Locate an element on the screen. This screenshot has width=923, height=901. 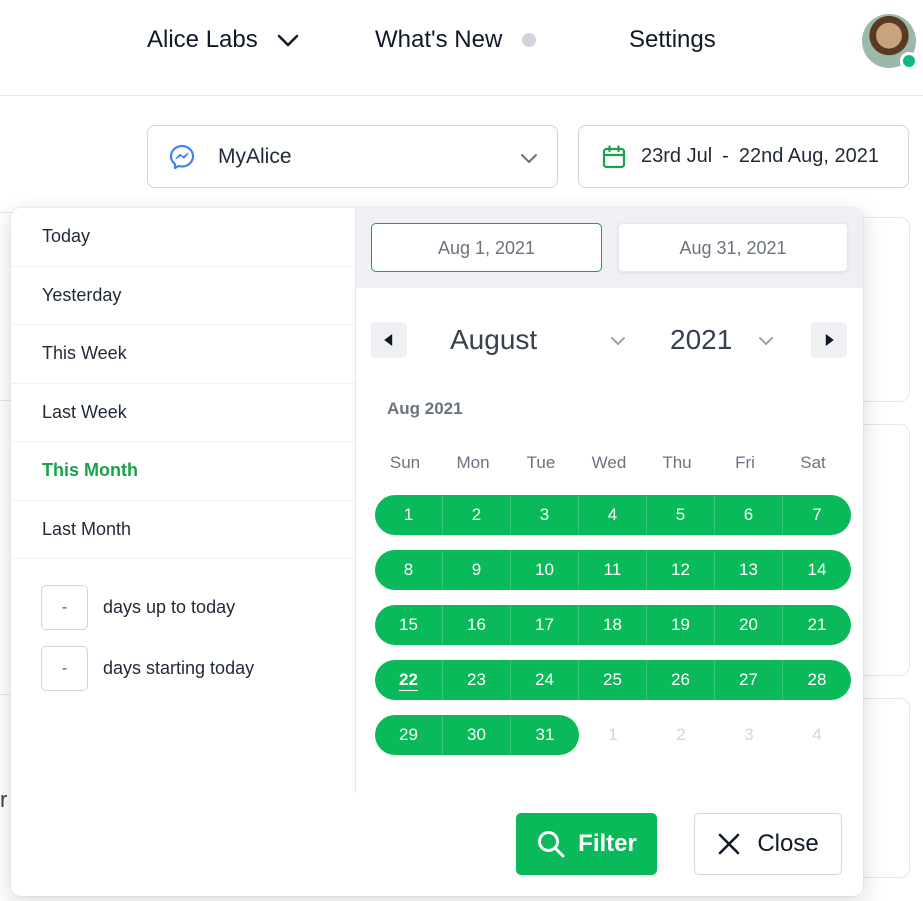
calendar-day: 18 is located at coordinates (613, 625).